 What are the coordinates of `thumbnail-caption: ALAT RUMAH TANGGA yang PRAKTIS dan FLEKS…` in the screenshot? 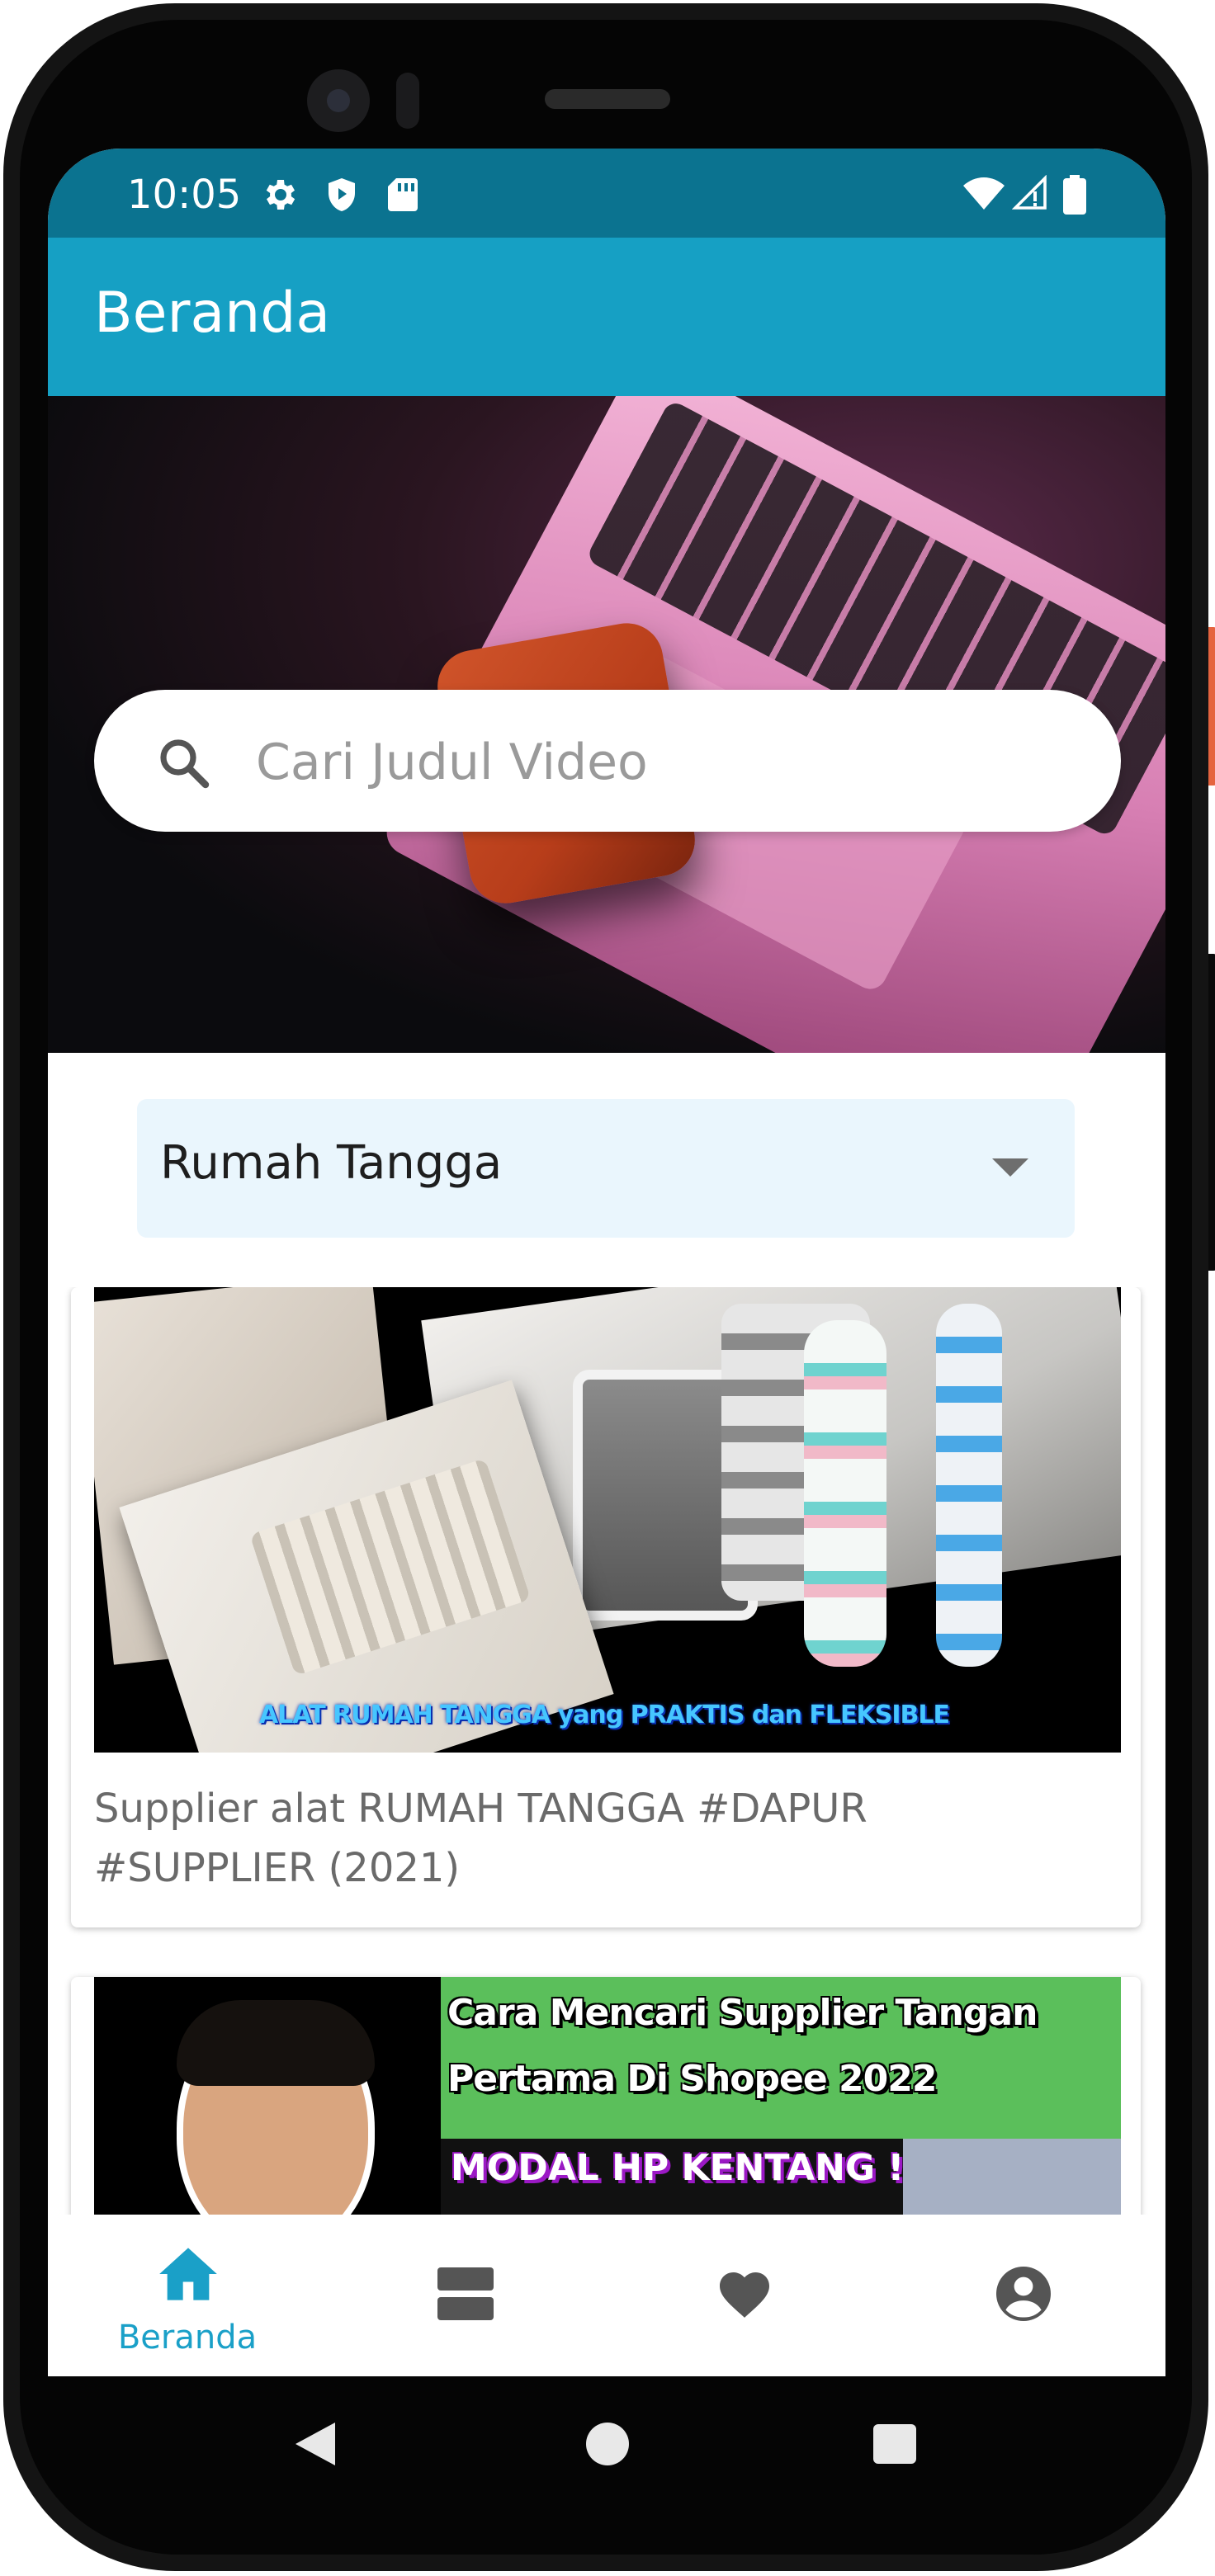 It's located at (604, 1714).